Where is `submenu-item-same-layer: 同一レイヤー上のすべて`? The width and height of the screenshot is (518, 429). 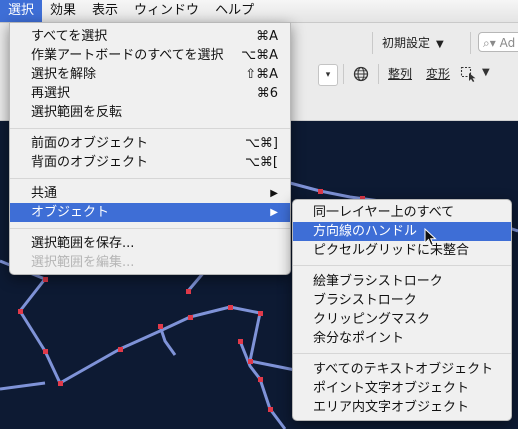
submenu-item-same-layer: 同一レイヤー上のすべて is located at coordinates (402, 212).